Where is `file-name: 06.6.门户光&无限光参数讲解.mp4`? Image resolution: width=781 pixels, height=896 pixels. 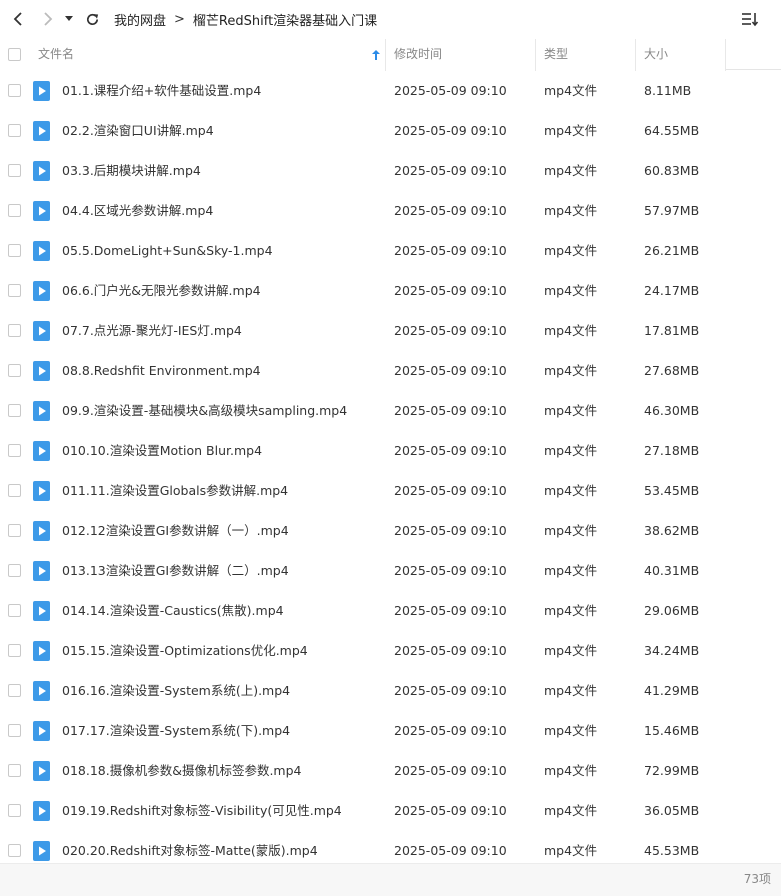 file-name: 06.6.门户光&无限光参数讲解.mp4 is located at coordinates (161, 291).